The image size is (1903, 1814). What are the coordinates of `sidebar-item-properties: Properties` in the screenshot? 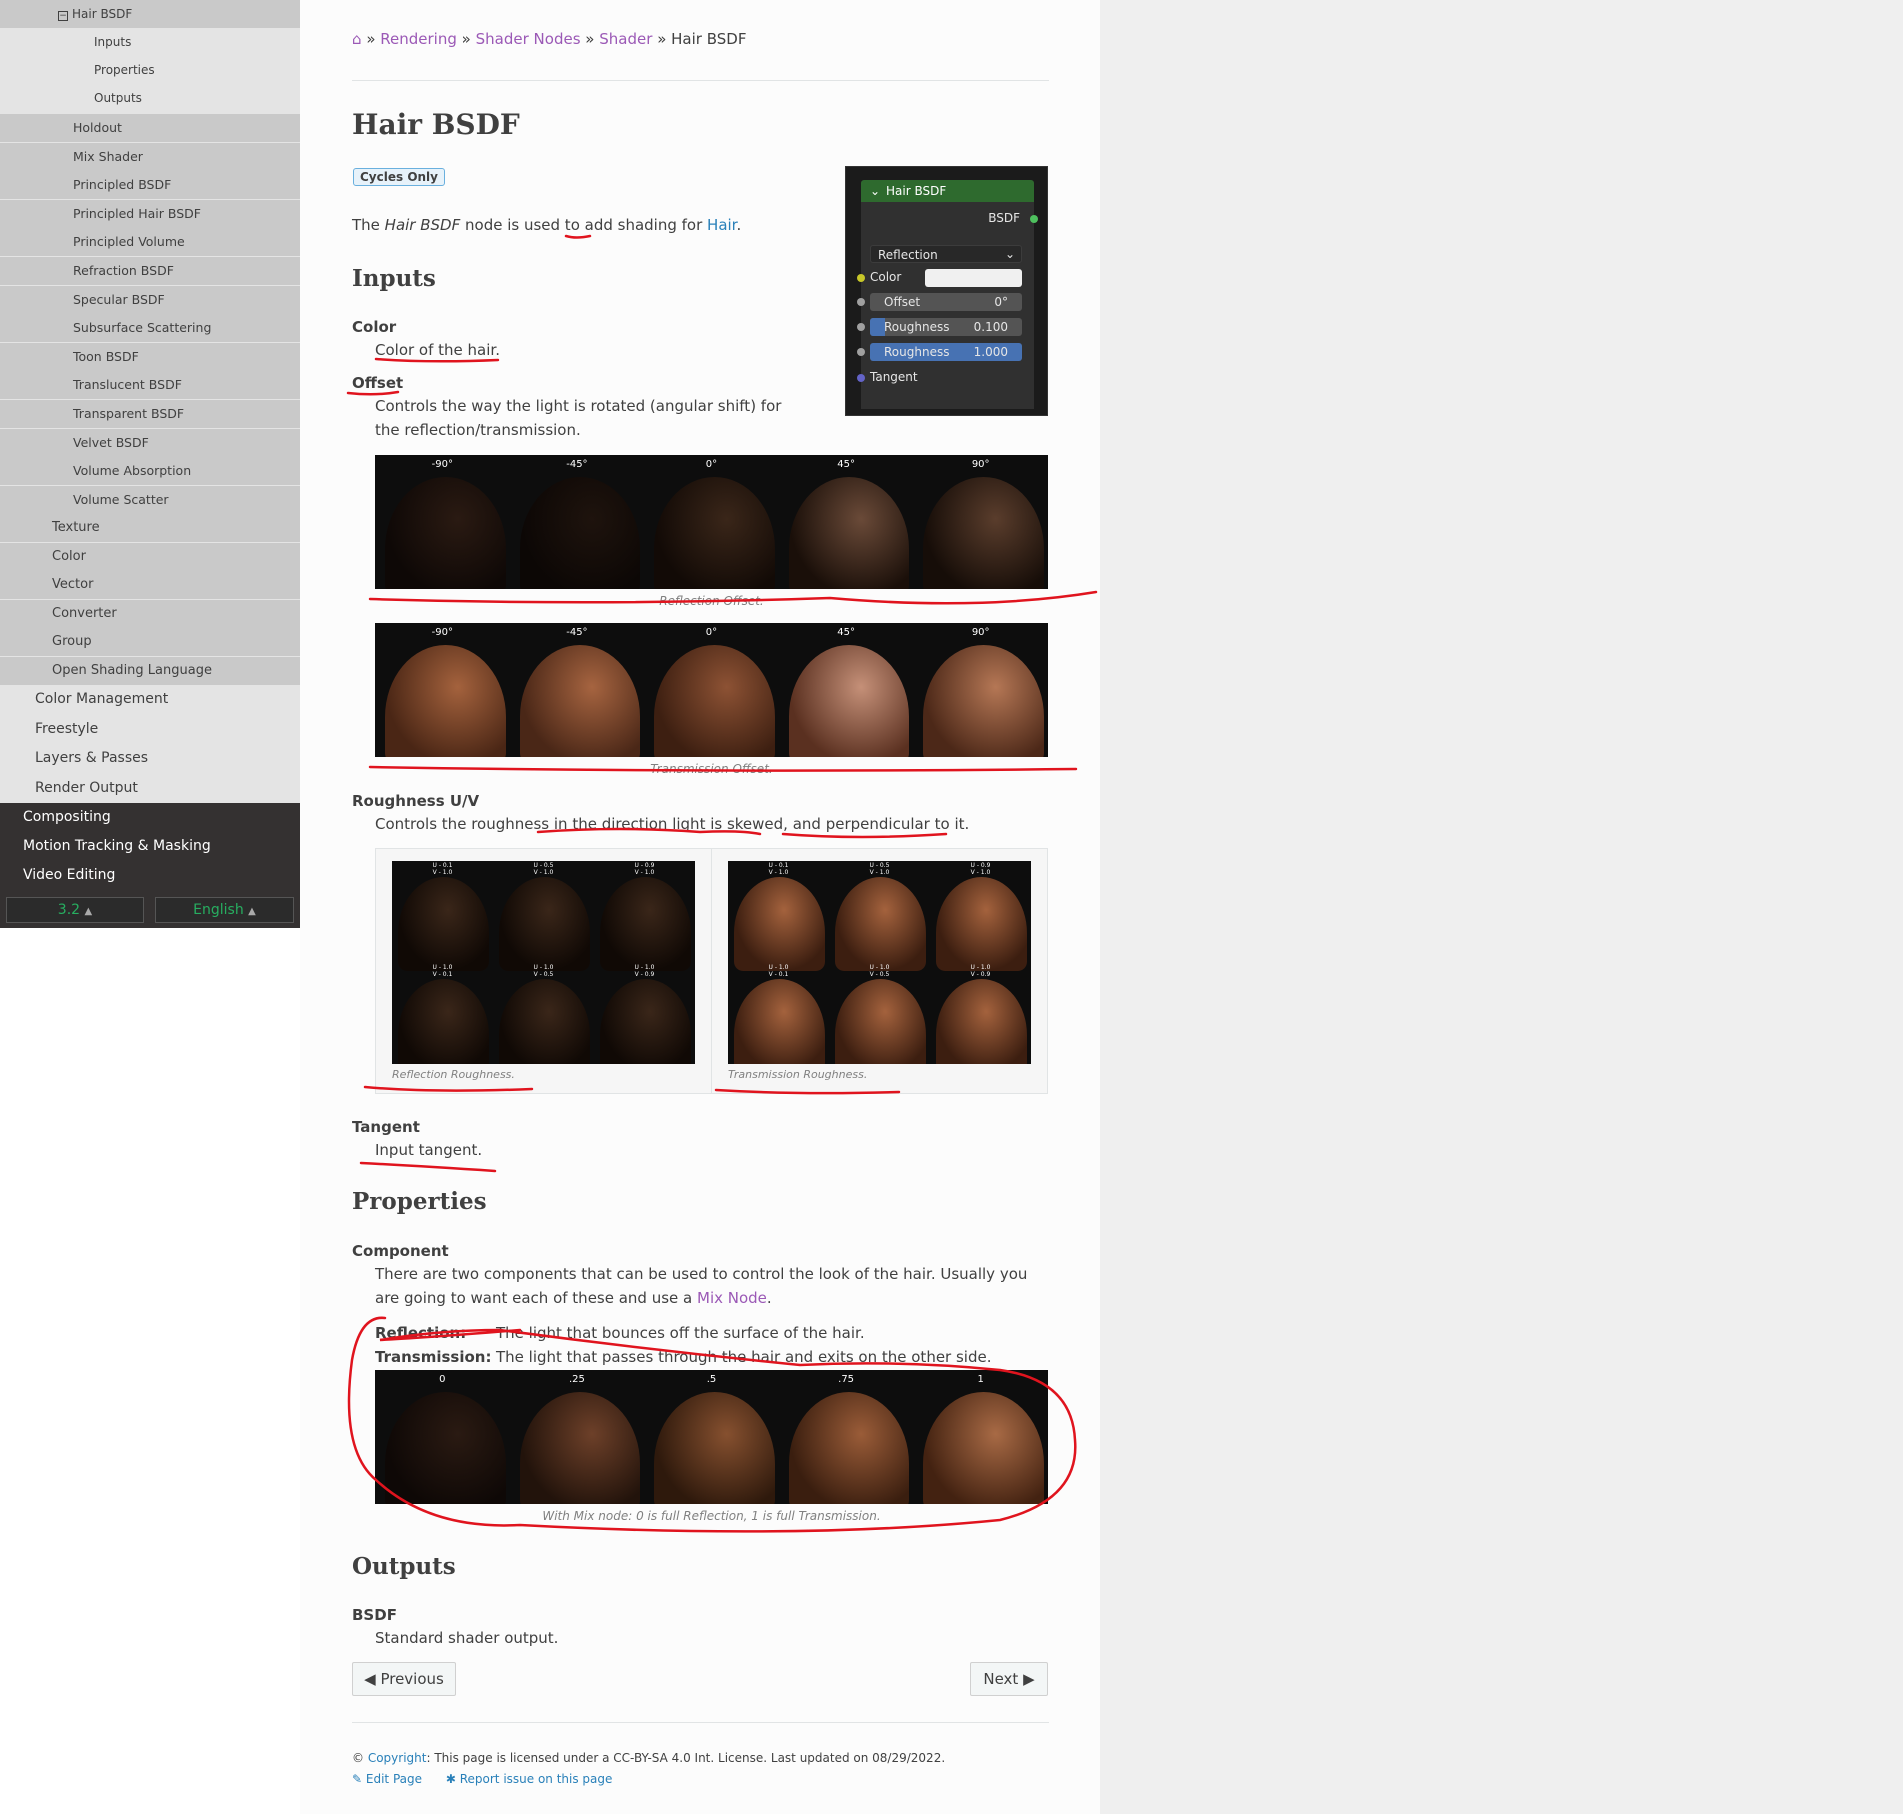 It's located at (150, 70).